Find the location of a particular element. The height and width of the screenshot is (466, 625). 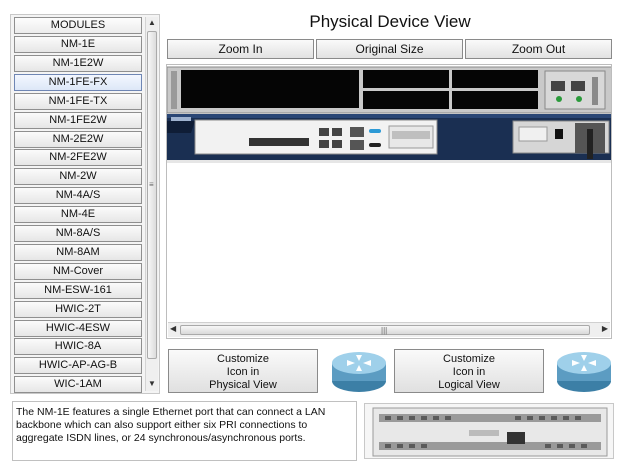

button-label-line: Logical View is located at coordinates (469, 385).